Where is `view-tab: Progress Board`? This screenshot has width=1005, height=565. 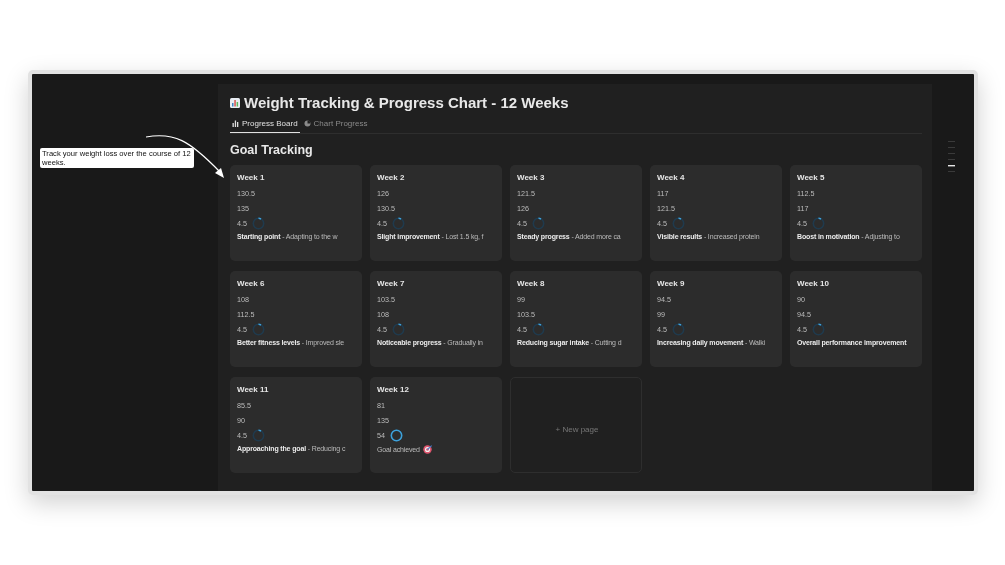 view-tab: Progress Board is located at coordinates (265, 125).